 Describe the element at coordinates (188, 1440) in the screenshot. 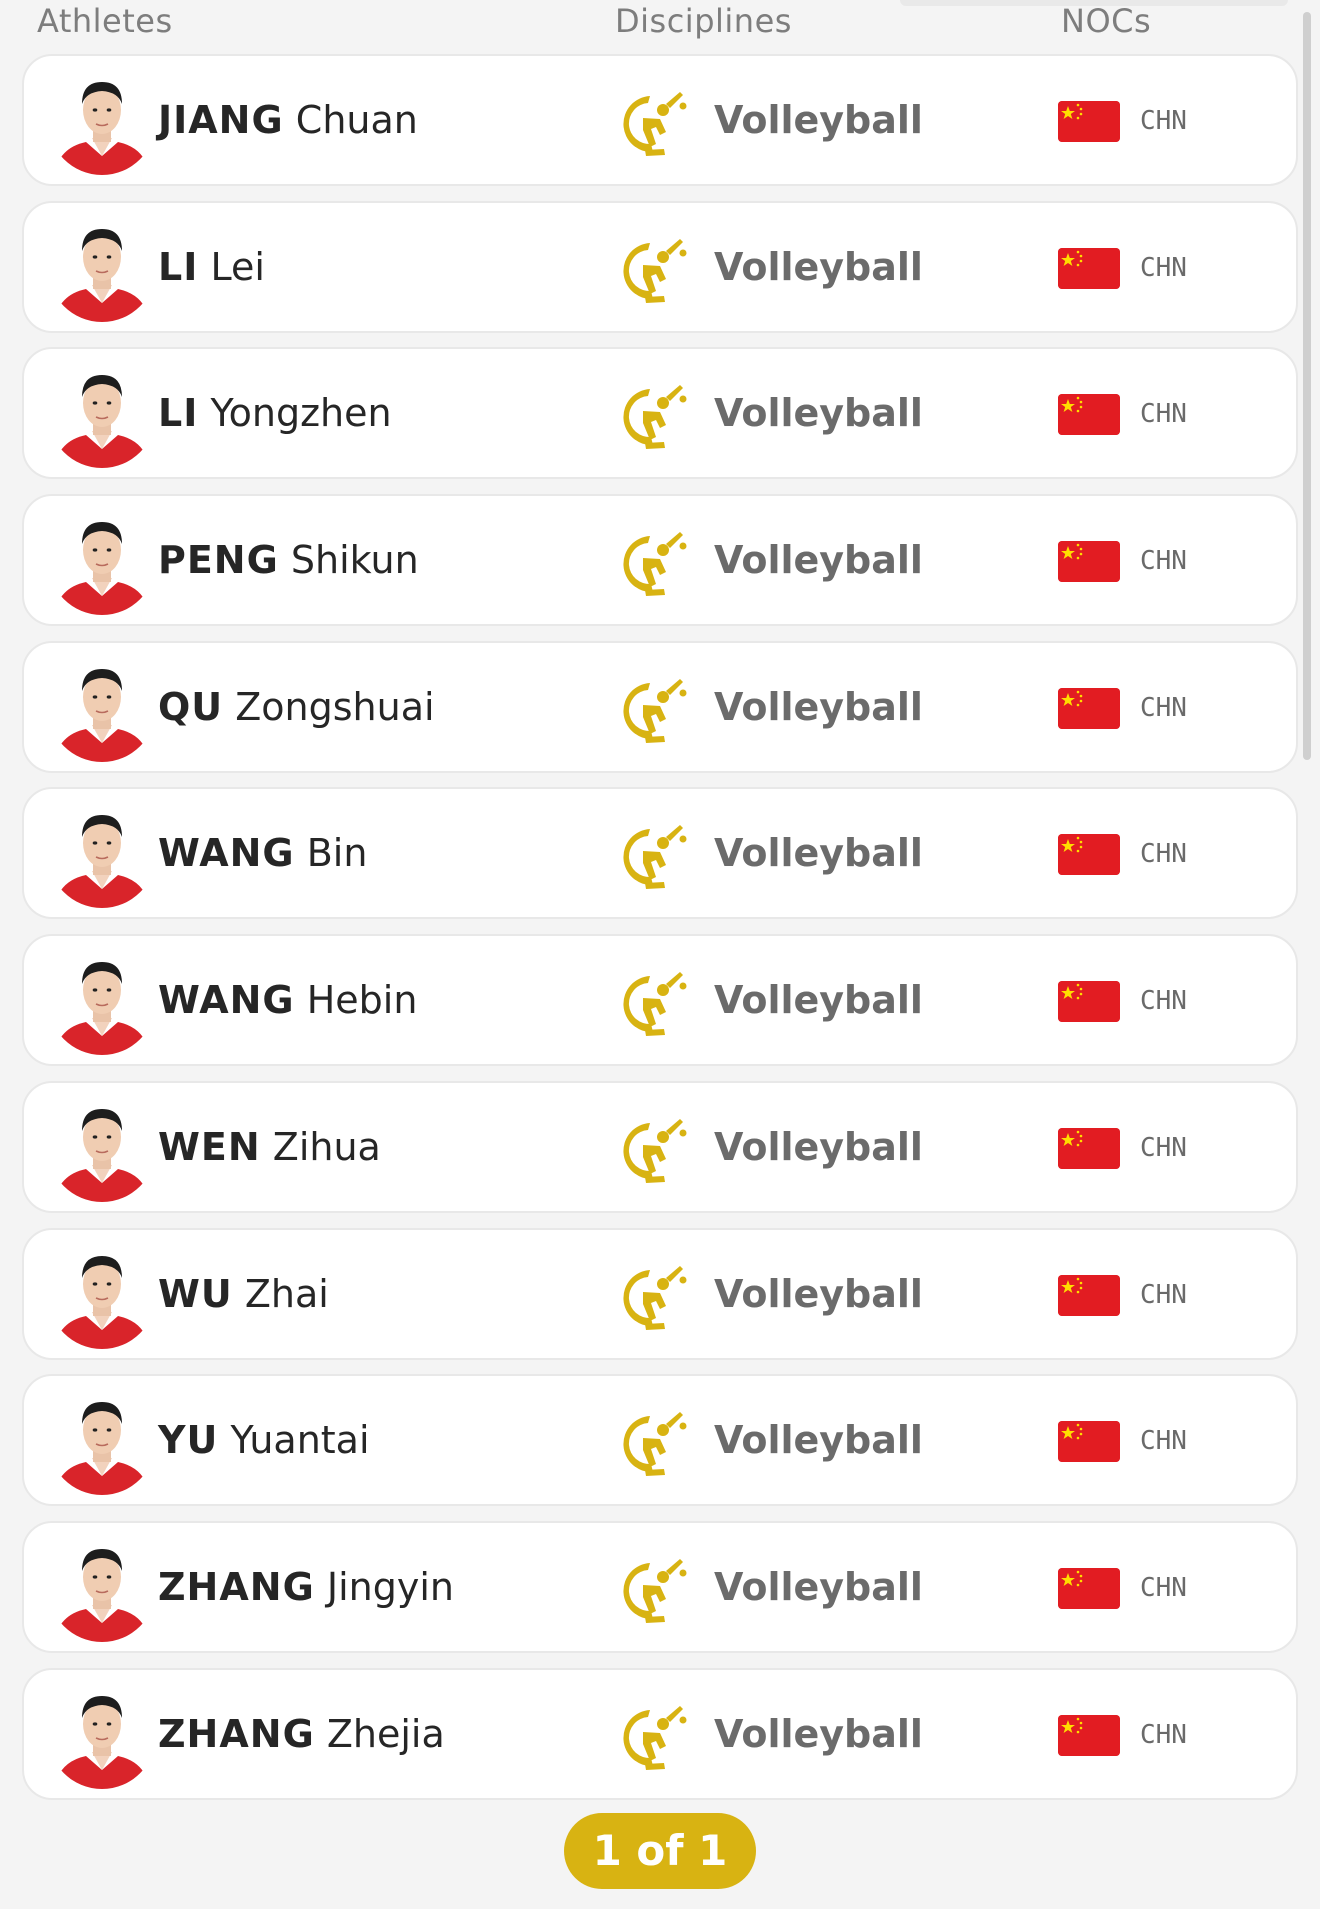

I see `athlete-family-name: YU` at that location.